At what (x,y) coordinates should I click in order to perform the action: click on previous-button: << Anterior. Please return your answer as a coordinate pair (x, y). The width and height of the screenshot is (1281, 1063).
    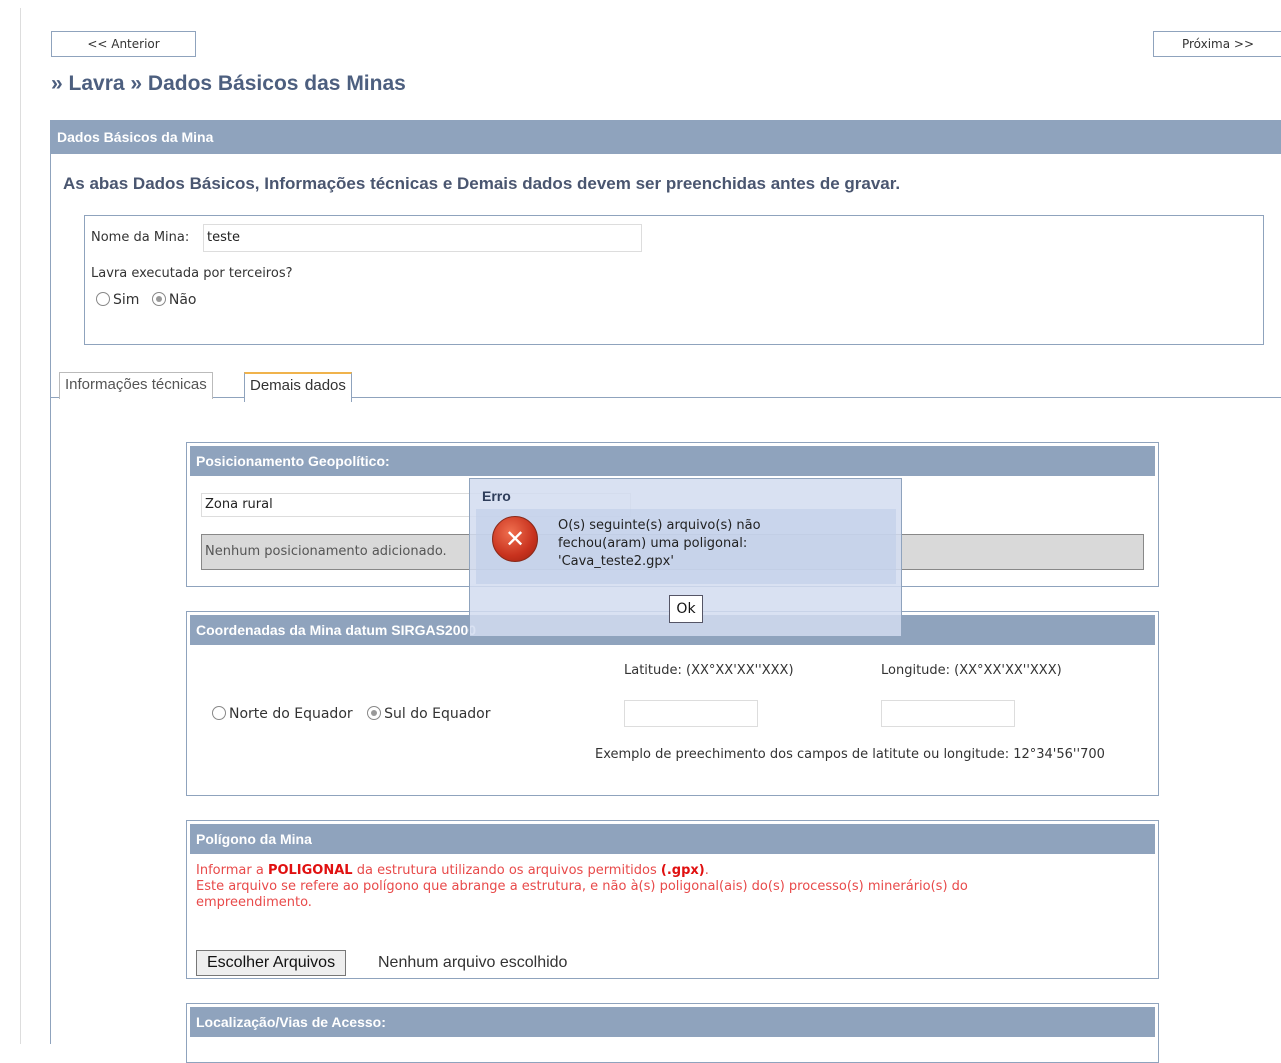
    Looking at the image, I should click on (123, 44).